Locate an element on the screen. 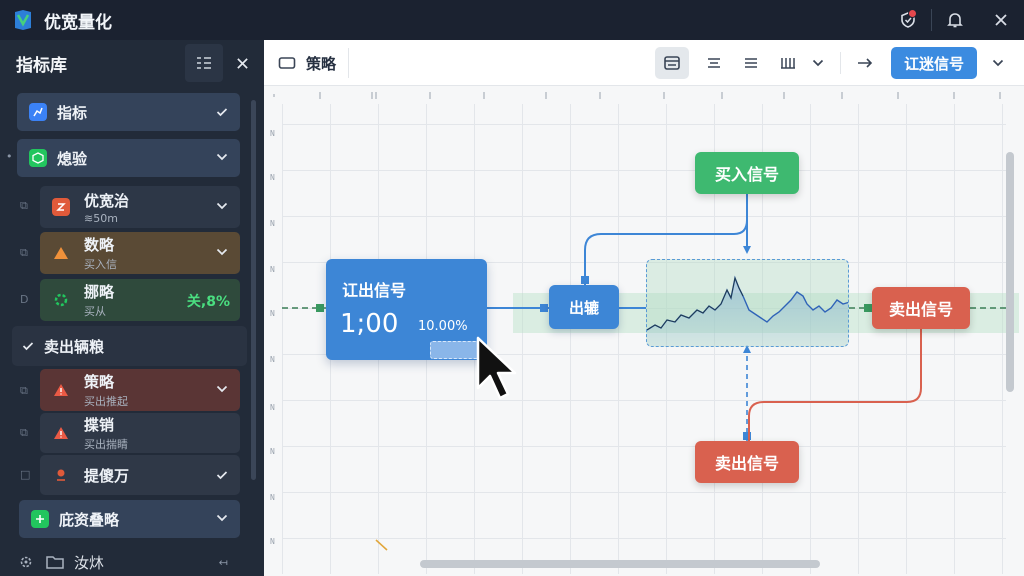 The image size is (1024, 576). sidebar-title: 指标库 is located at coordinates (41, 65).